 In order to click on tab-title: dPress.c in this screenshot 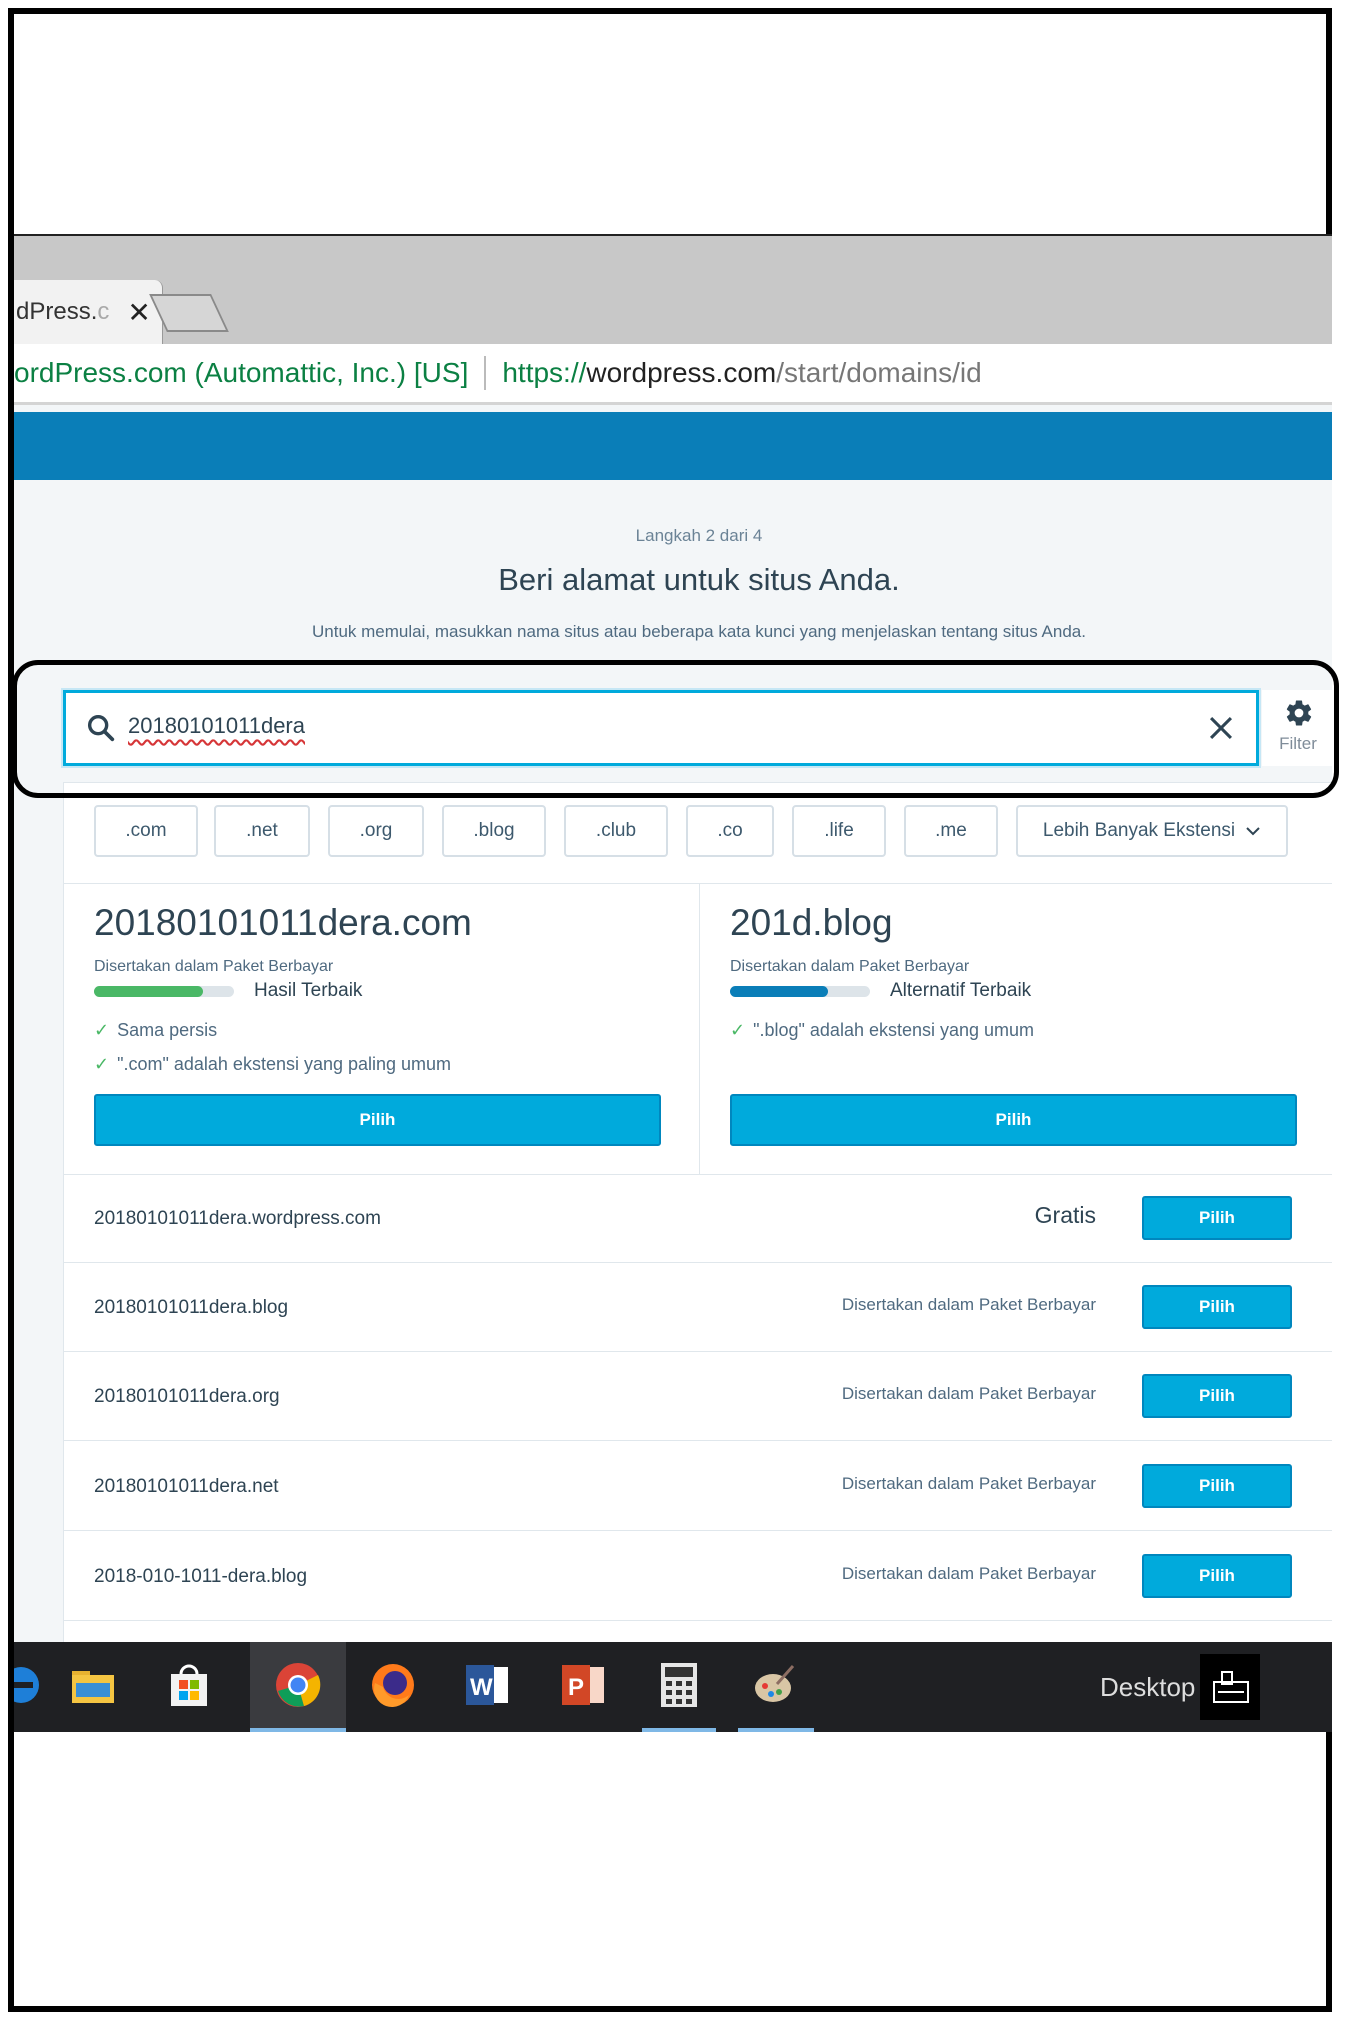, I will do `click(63, 311)`.